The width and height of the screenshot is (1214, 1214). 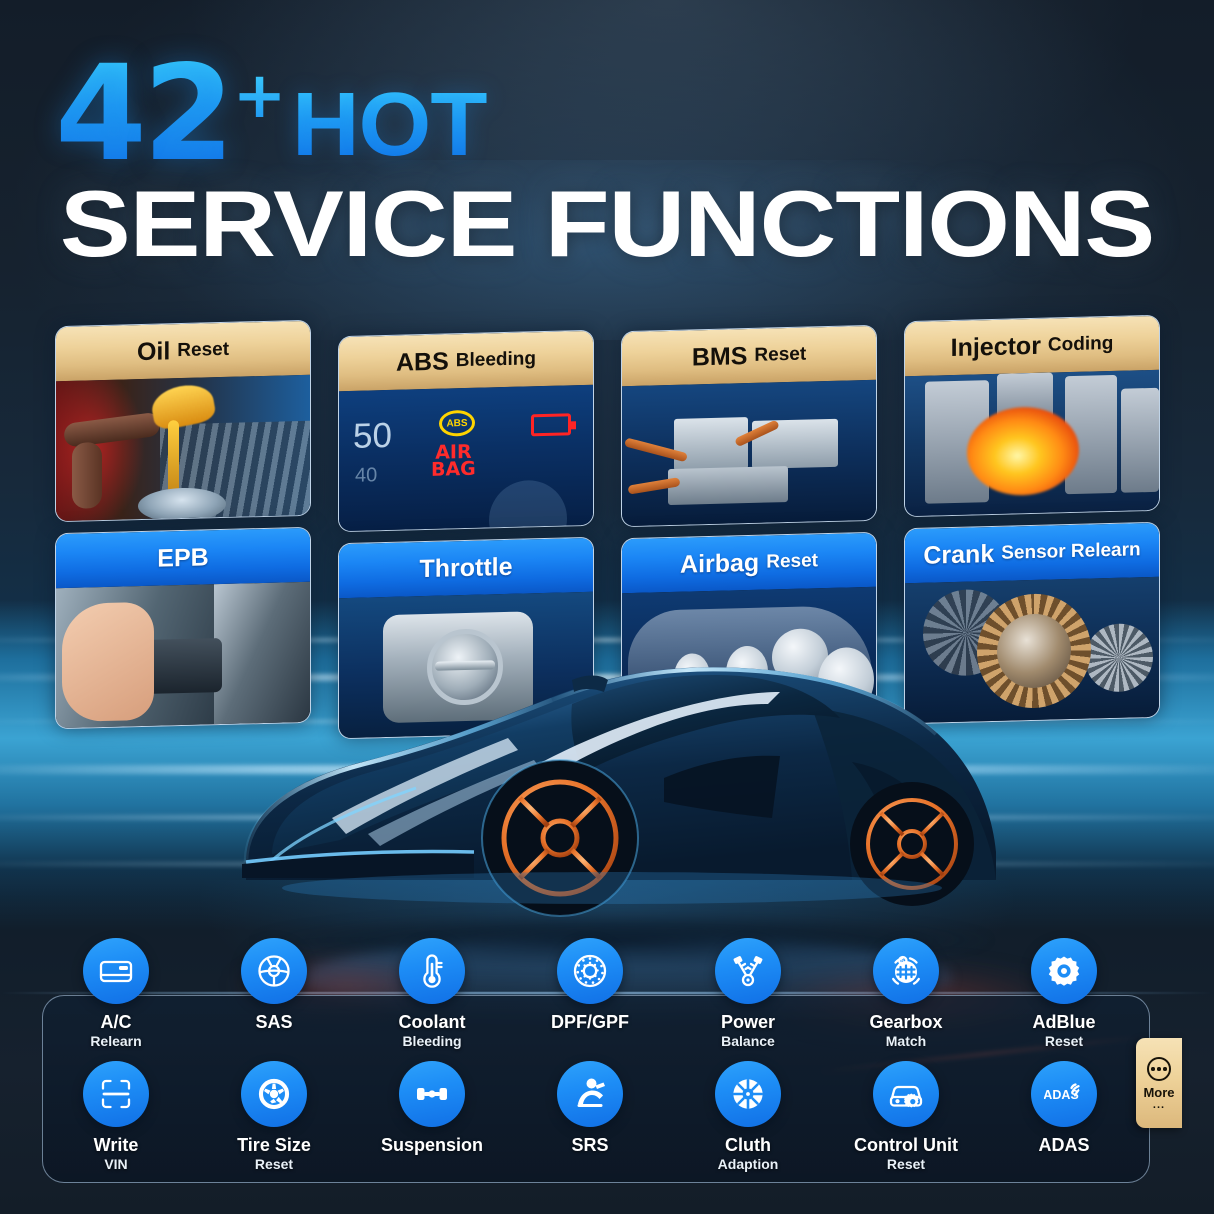 I want to click on card-subtitle: Sensor Relearn, so click(x=1071, y=551).